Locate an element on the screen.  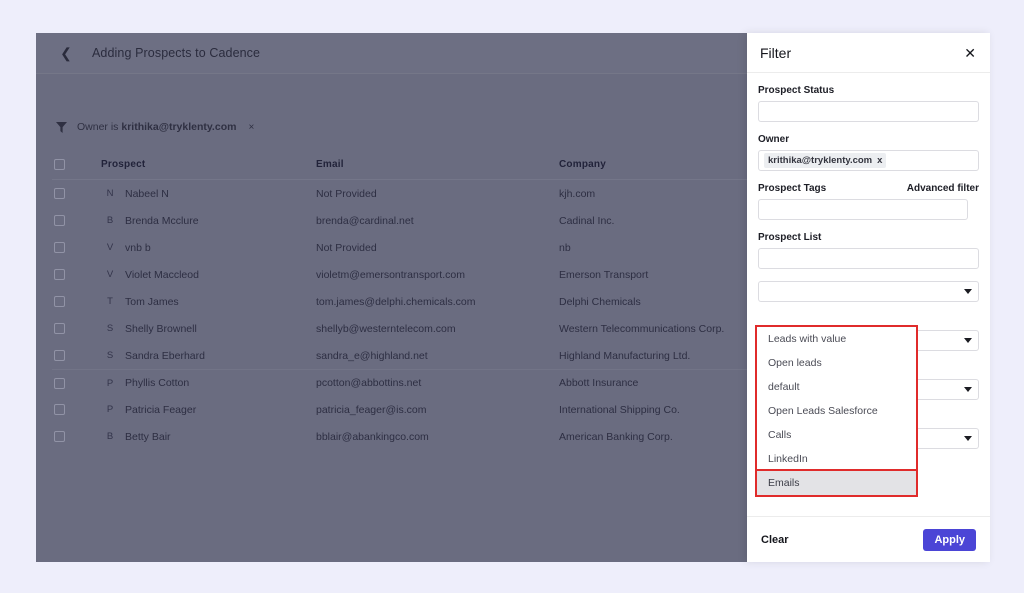
column-header-email: Email is located at coordinates (330, 164).